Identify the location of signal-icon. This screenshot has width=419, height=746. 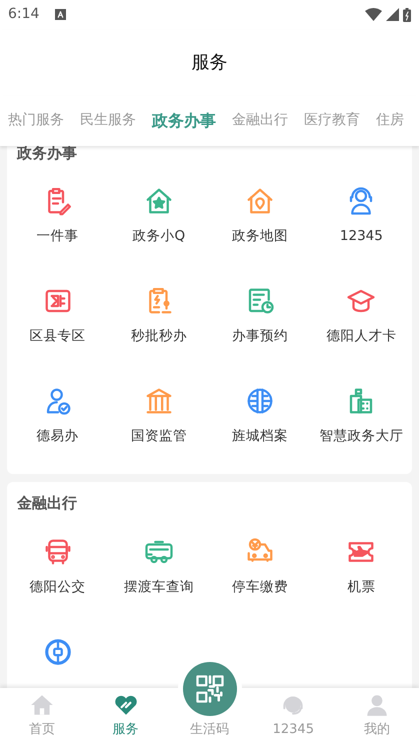
(392, 15).